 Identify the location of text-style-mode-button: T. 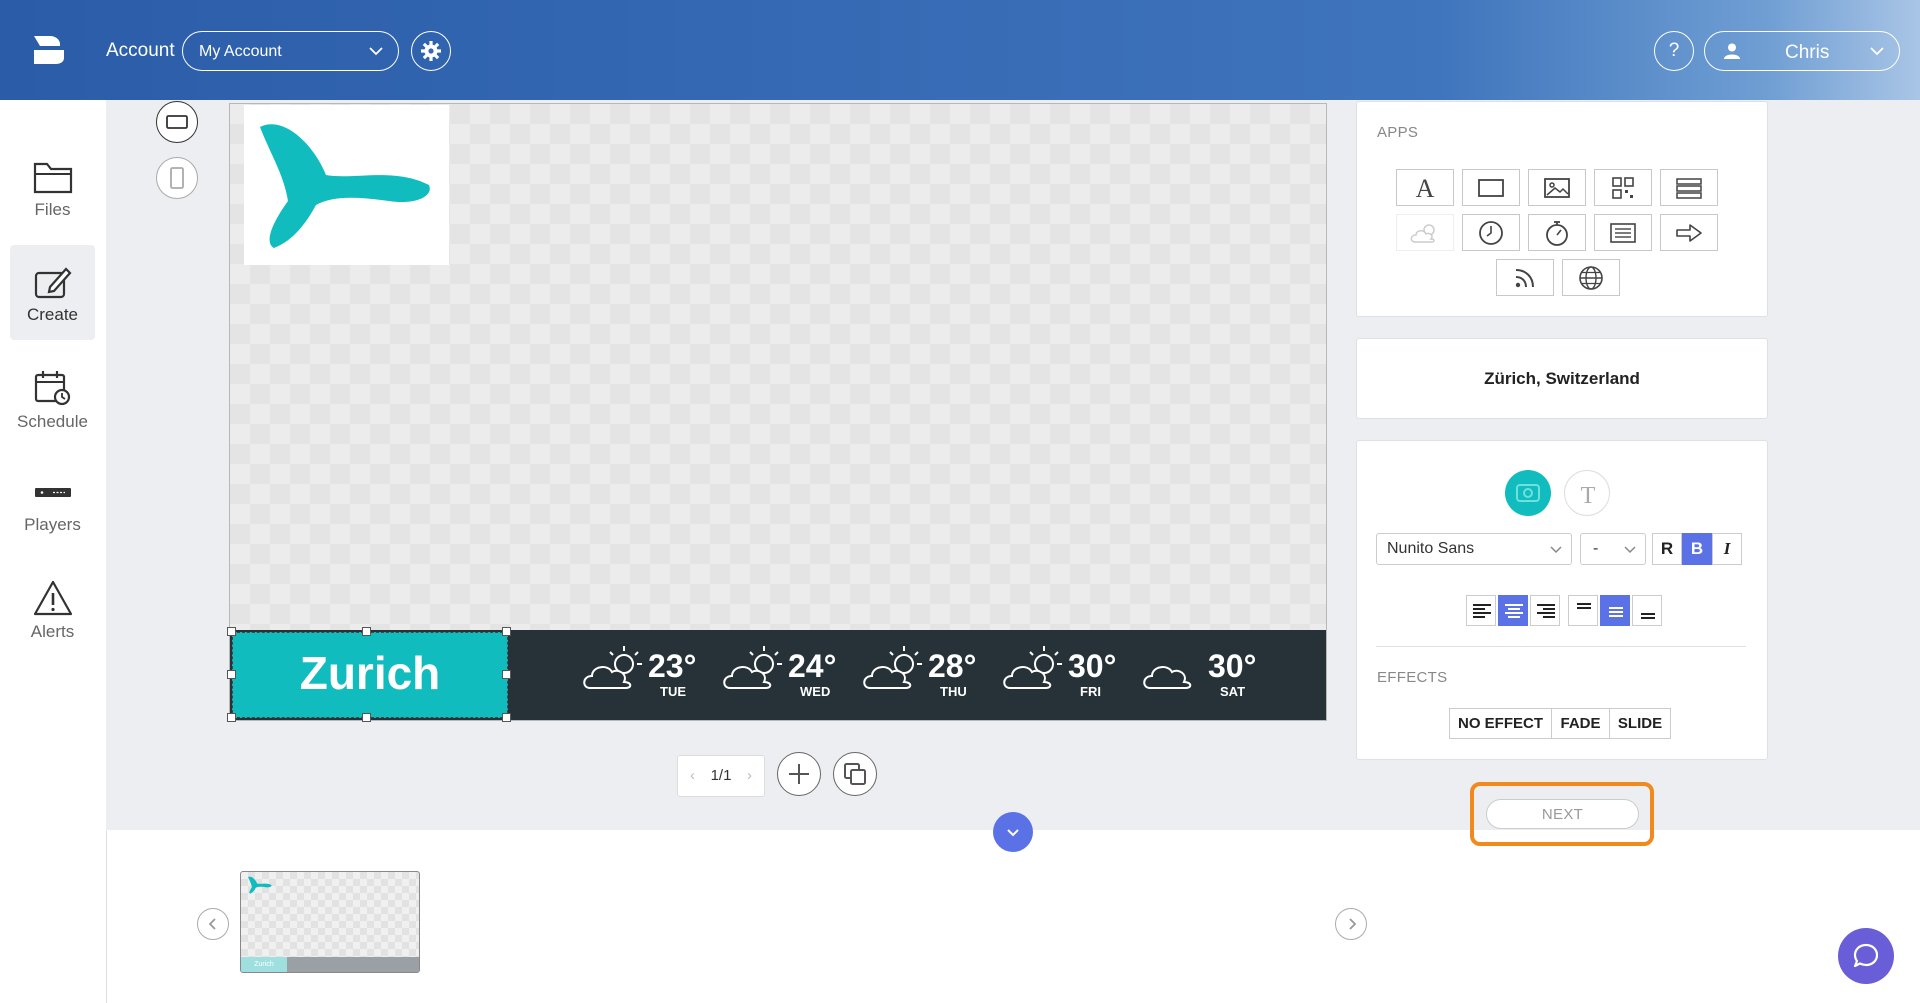
(1587, 493).